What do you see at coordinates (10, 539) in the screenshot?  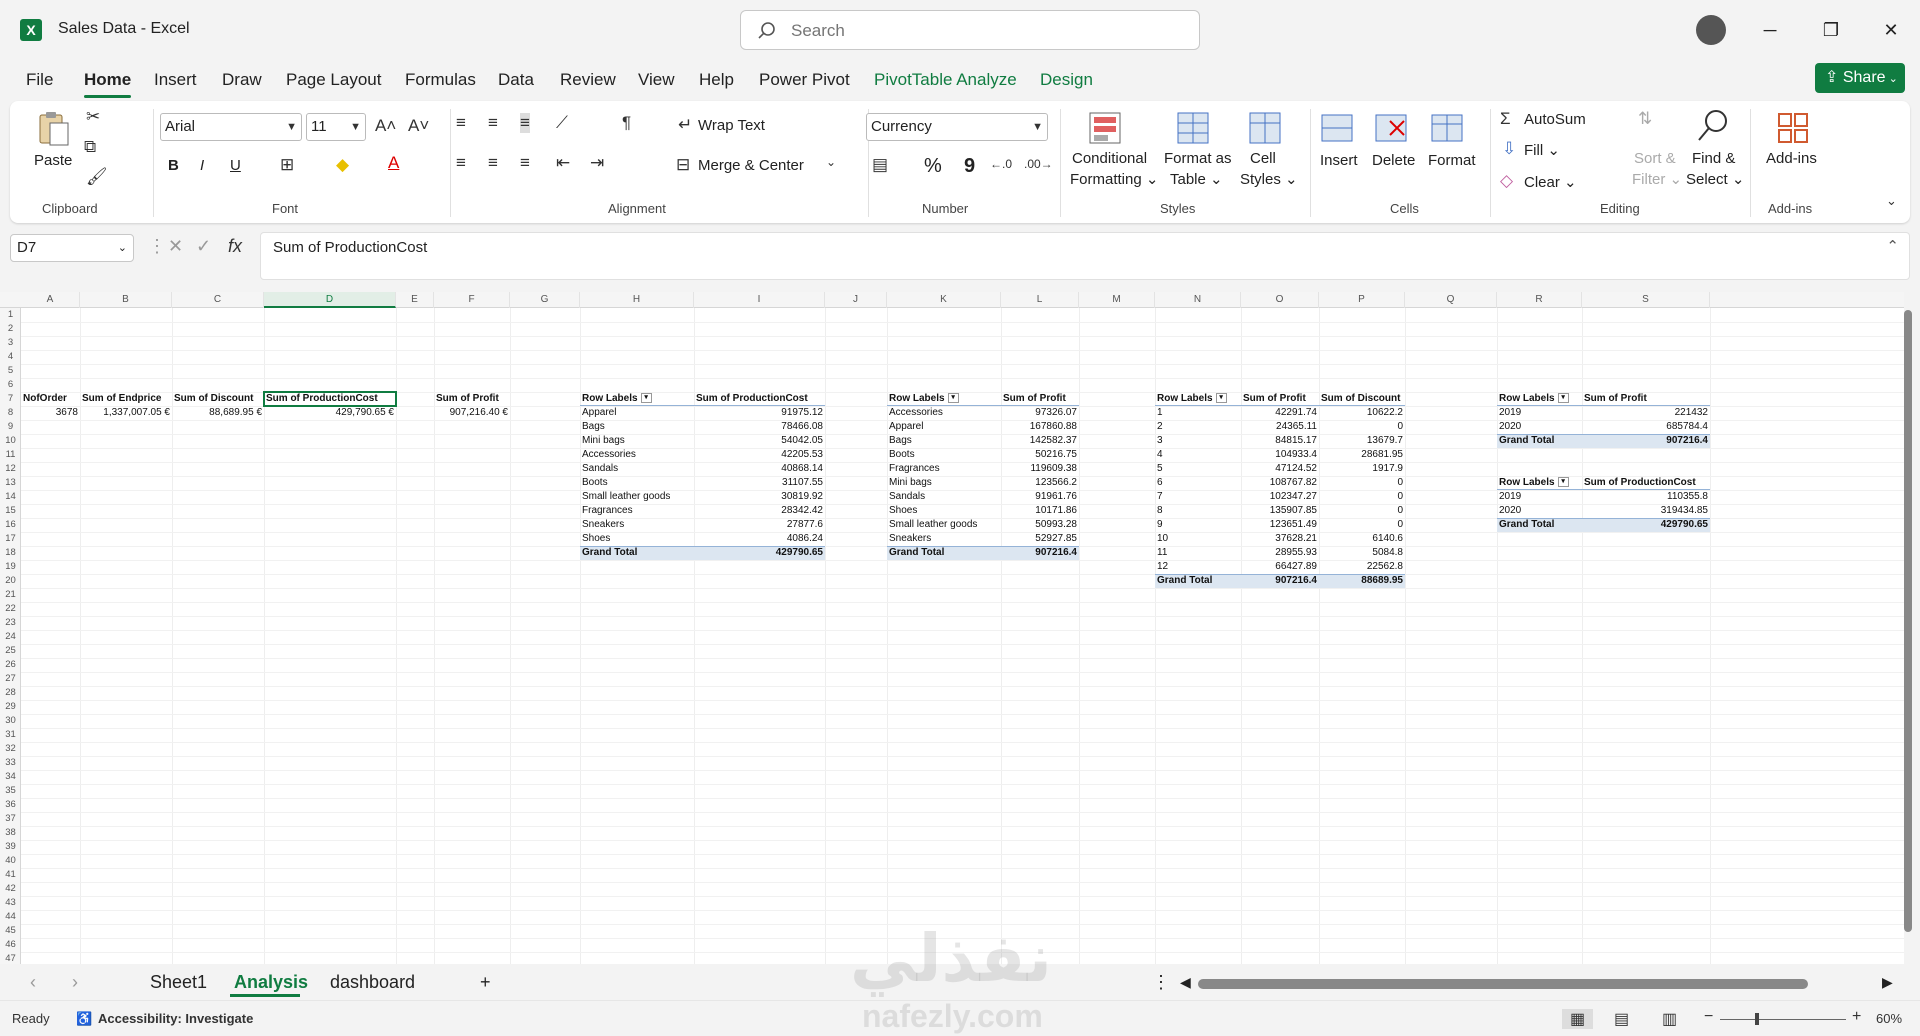 I see `row-header-17: 17` at bounding box center [10, 539].